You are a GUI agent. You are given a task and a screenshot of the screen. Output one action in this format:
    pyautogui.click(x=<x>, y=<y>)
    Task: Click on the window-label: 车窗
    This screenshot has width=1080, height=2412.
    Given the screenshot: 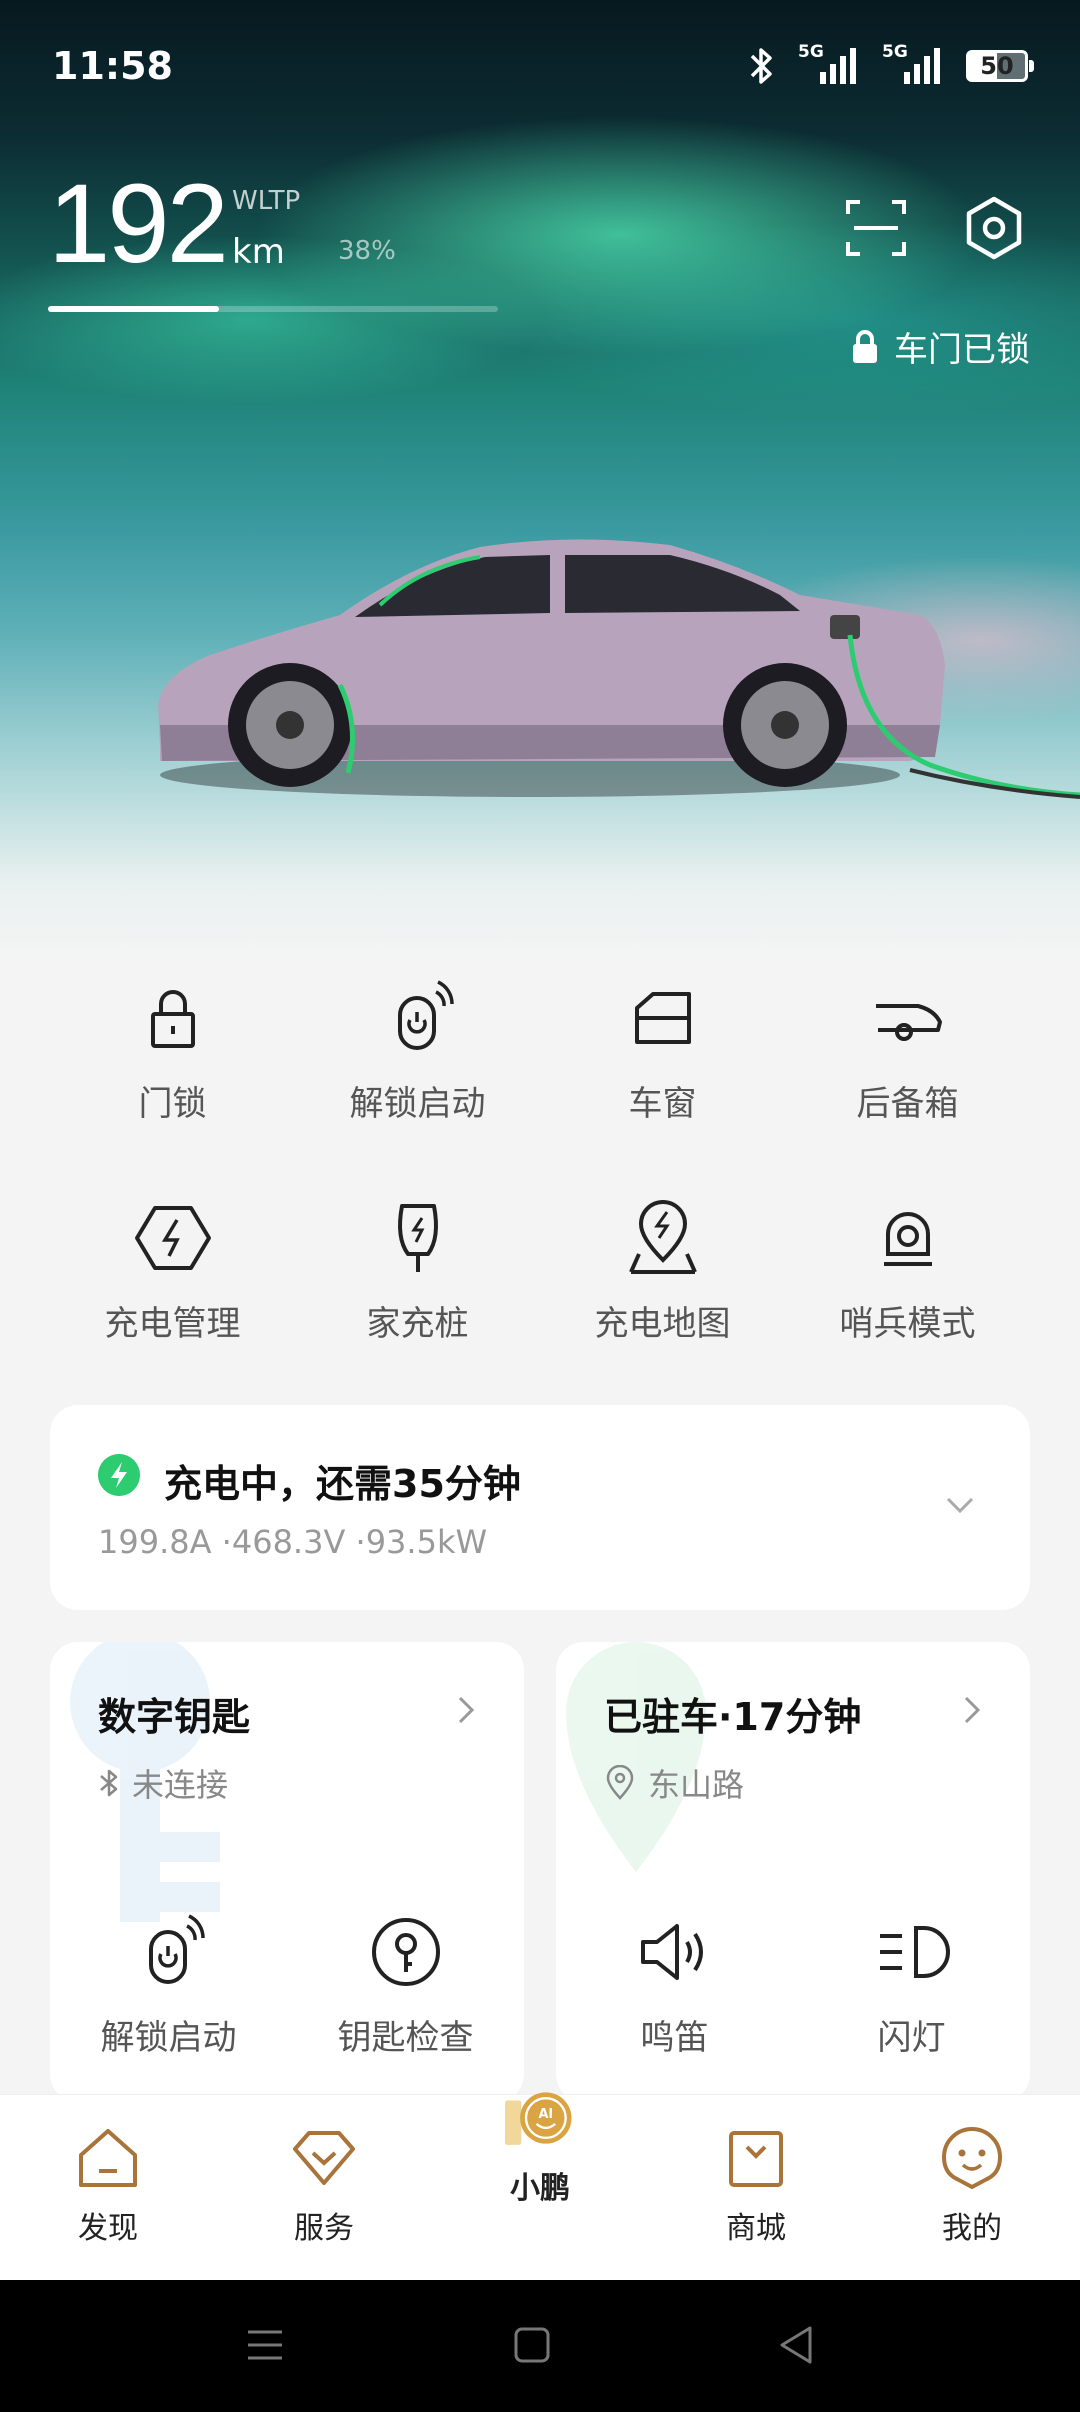 What is the action you would take?
    pyautogui.click(x=662, y=1104)
    